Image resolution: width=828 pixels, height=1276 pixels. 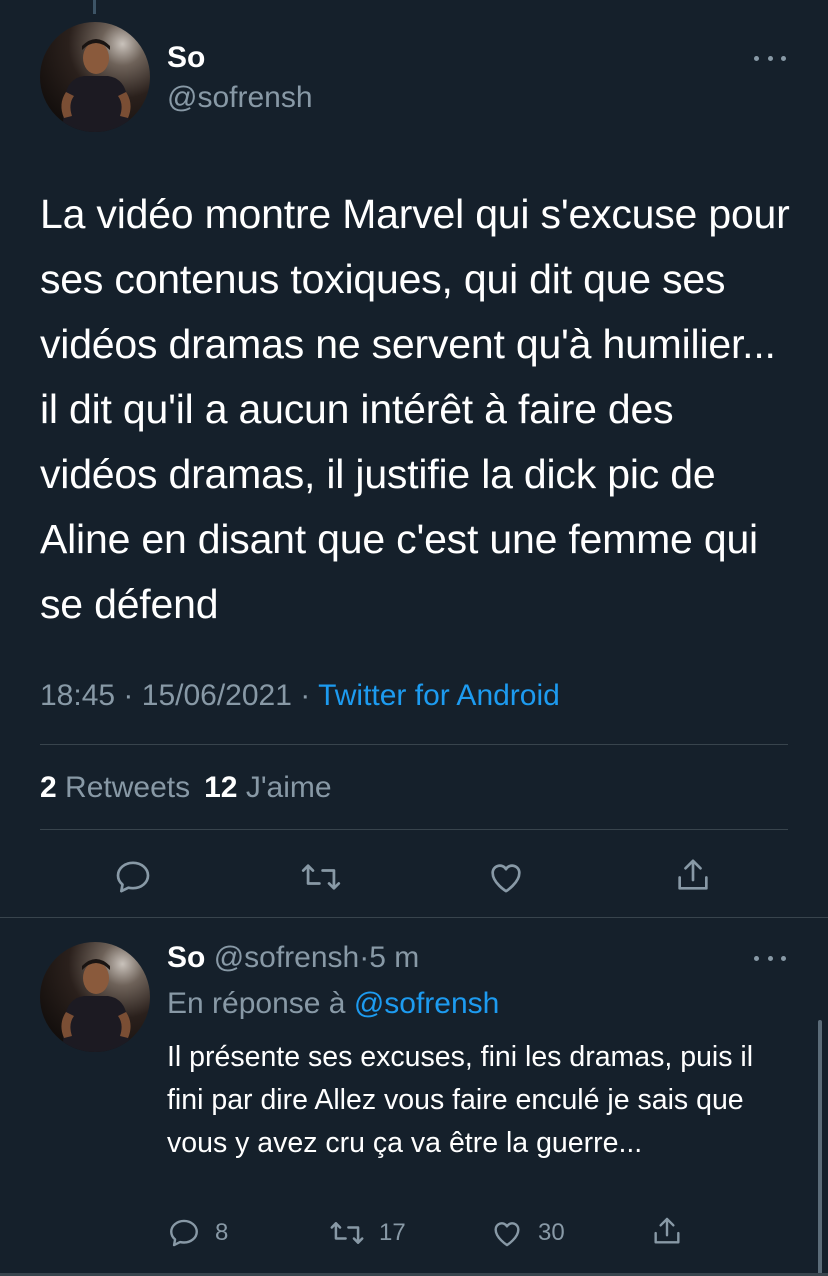 I want to click on reply-like-count: 30, so click(x=551, y=1232).